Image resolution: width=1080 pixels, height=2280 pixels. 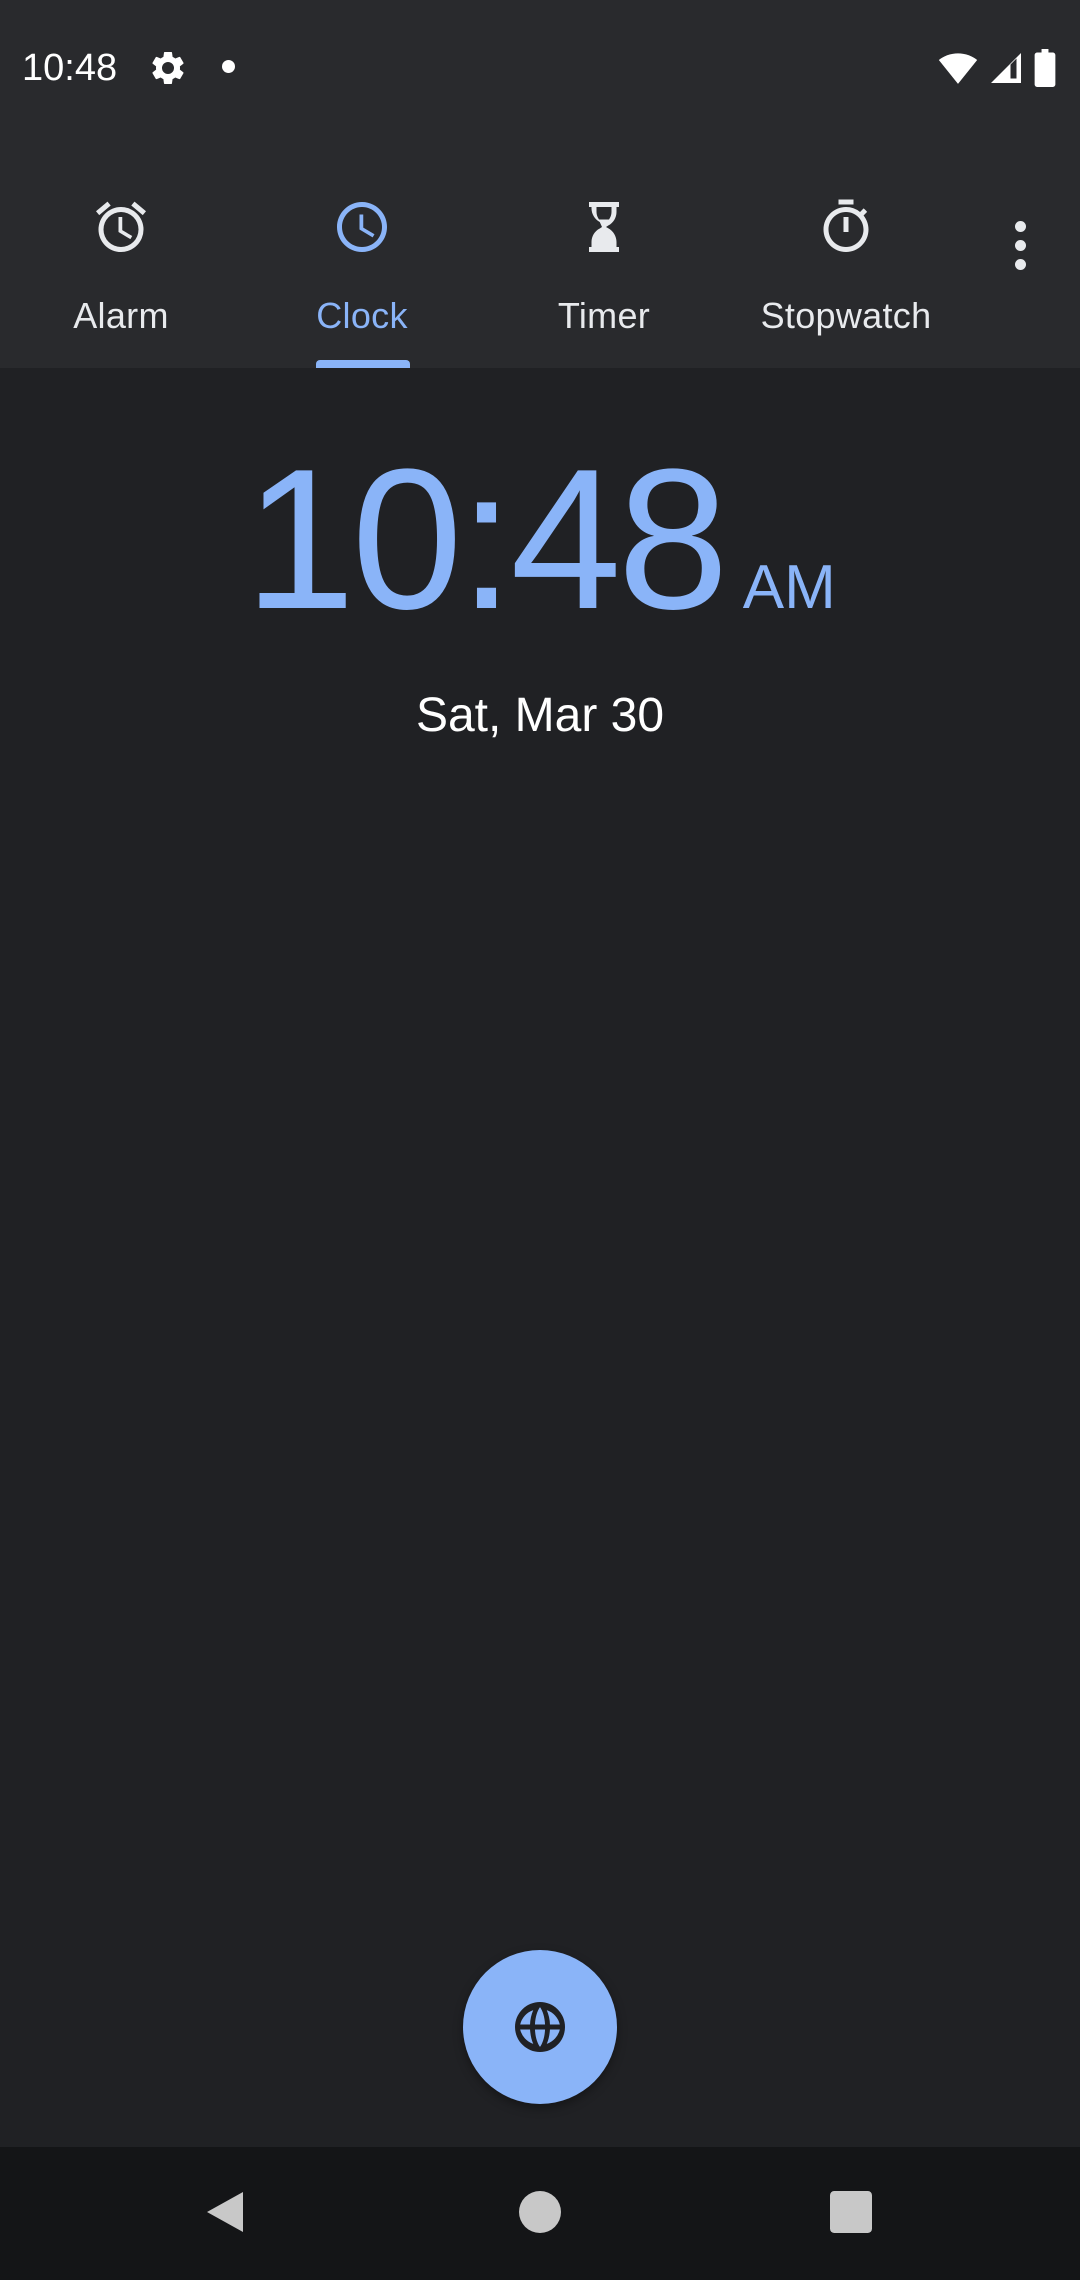 I want to click on back-icon, so click(x=225, y=2212).